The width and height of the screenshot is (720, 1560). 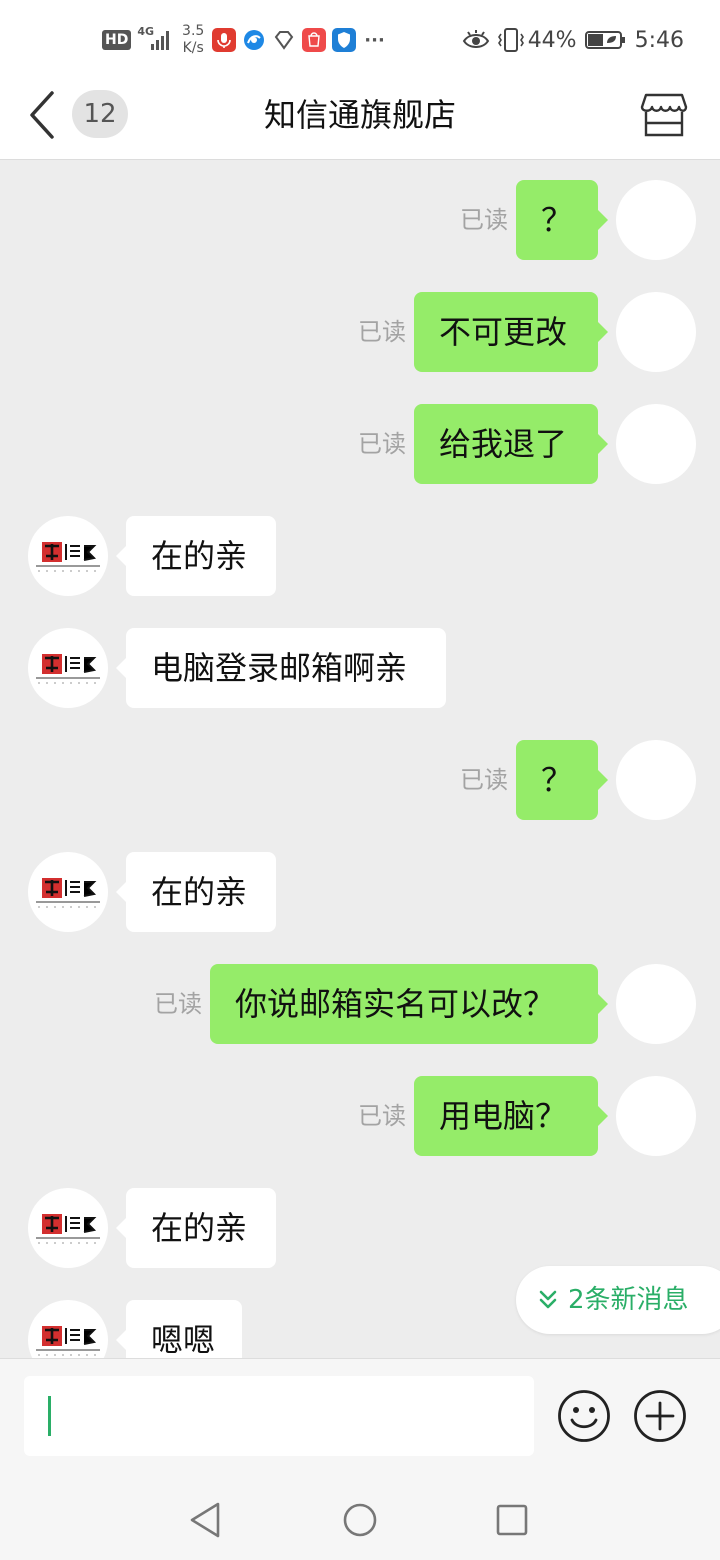 What do you see at coordinates (604, 40) in the screenshot?
I see `battery-icon` at bounding box center [604, 40].